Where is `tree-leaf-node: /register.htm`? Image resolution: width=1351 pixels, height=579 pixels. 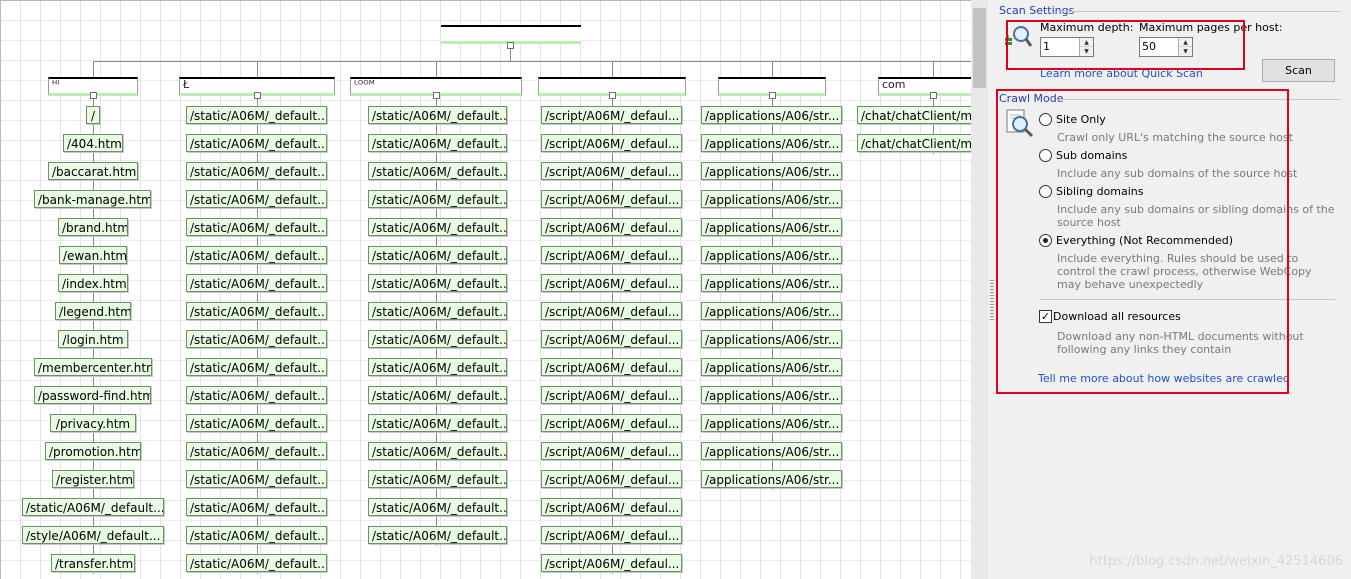 tree-leaf-node: /register.htm is located at coordinates (93, 479).